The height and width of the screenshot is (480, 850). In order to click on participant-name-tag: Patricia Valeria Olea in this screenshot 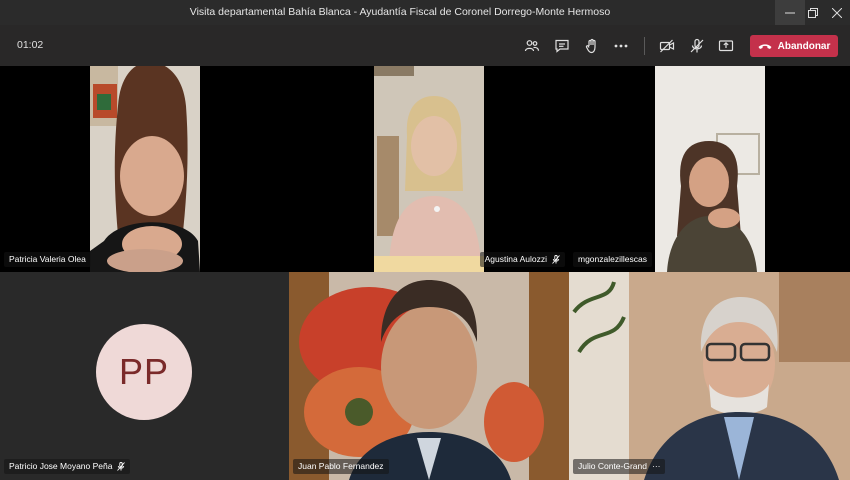, I will do `click(47, 259)`.